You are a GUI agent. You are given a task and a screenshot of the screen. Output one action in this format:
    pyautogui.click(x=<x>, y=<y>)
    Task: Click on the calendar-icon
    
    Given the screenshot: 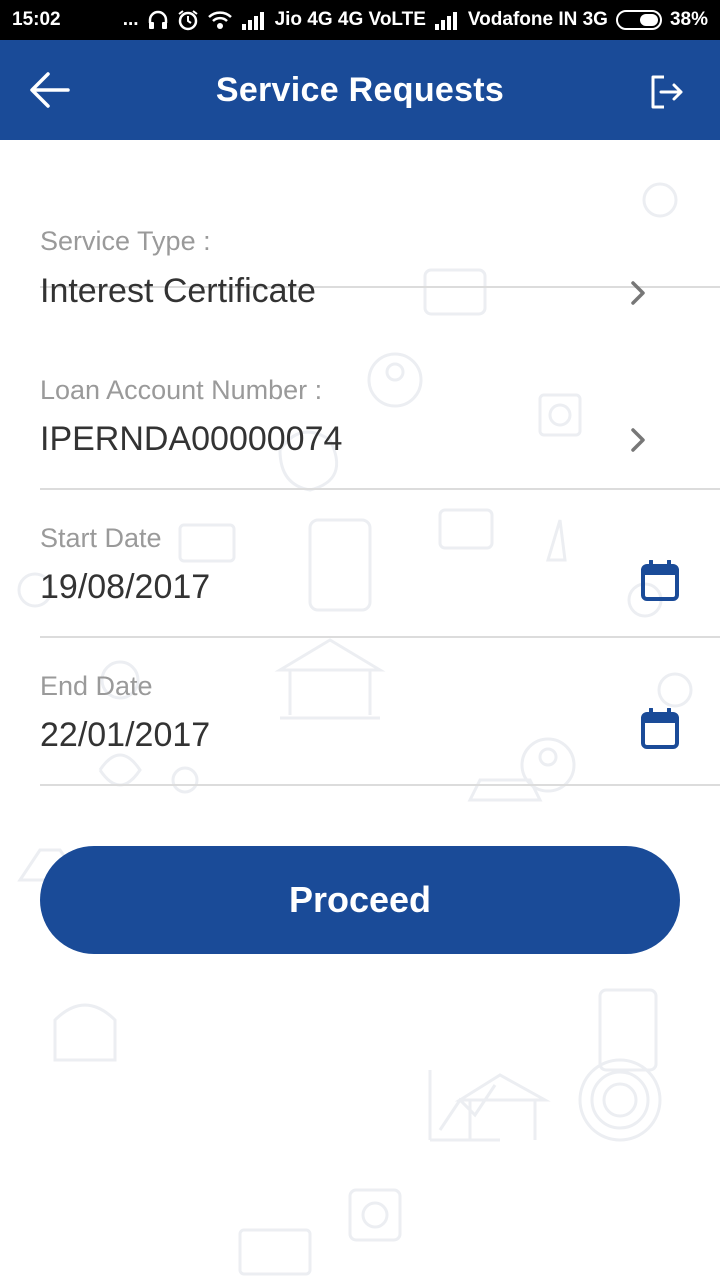 What is the action you would take?
    pyautogui.click(x=660, y=728)
    